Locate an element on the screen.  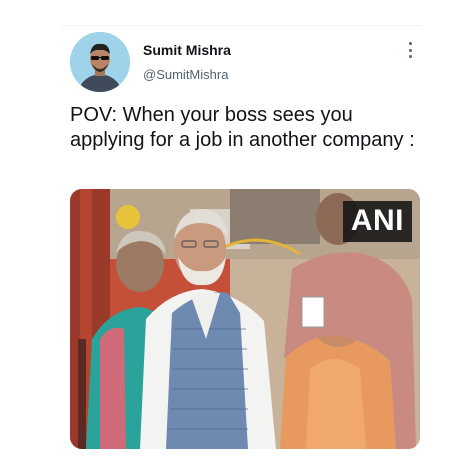
avatar is located at coordinates (100, 62).